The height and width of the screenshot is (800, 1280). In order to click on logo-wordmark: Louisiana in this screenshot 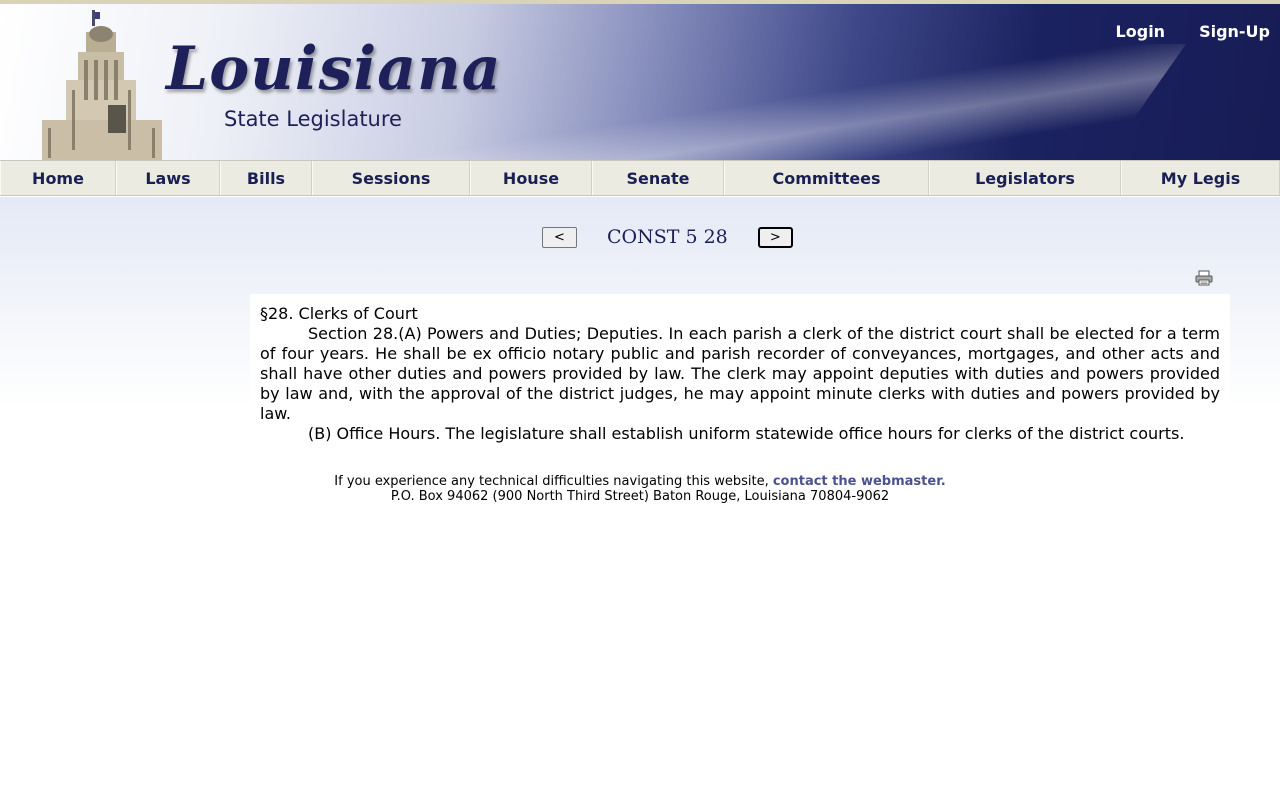, I will do `click(334, 69)`.